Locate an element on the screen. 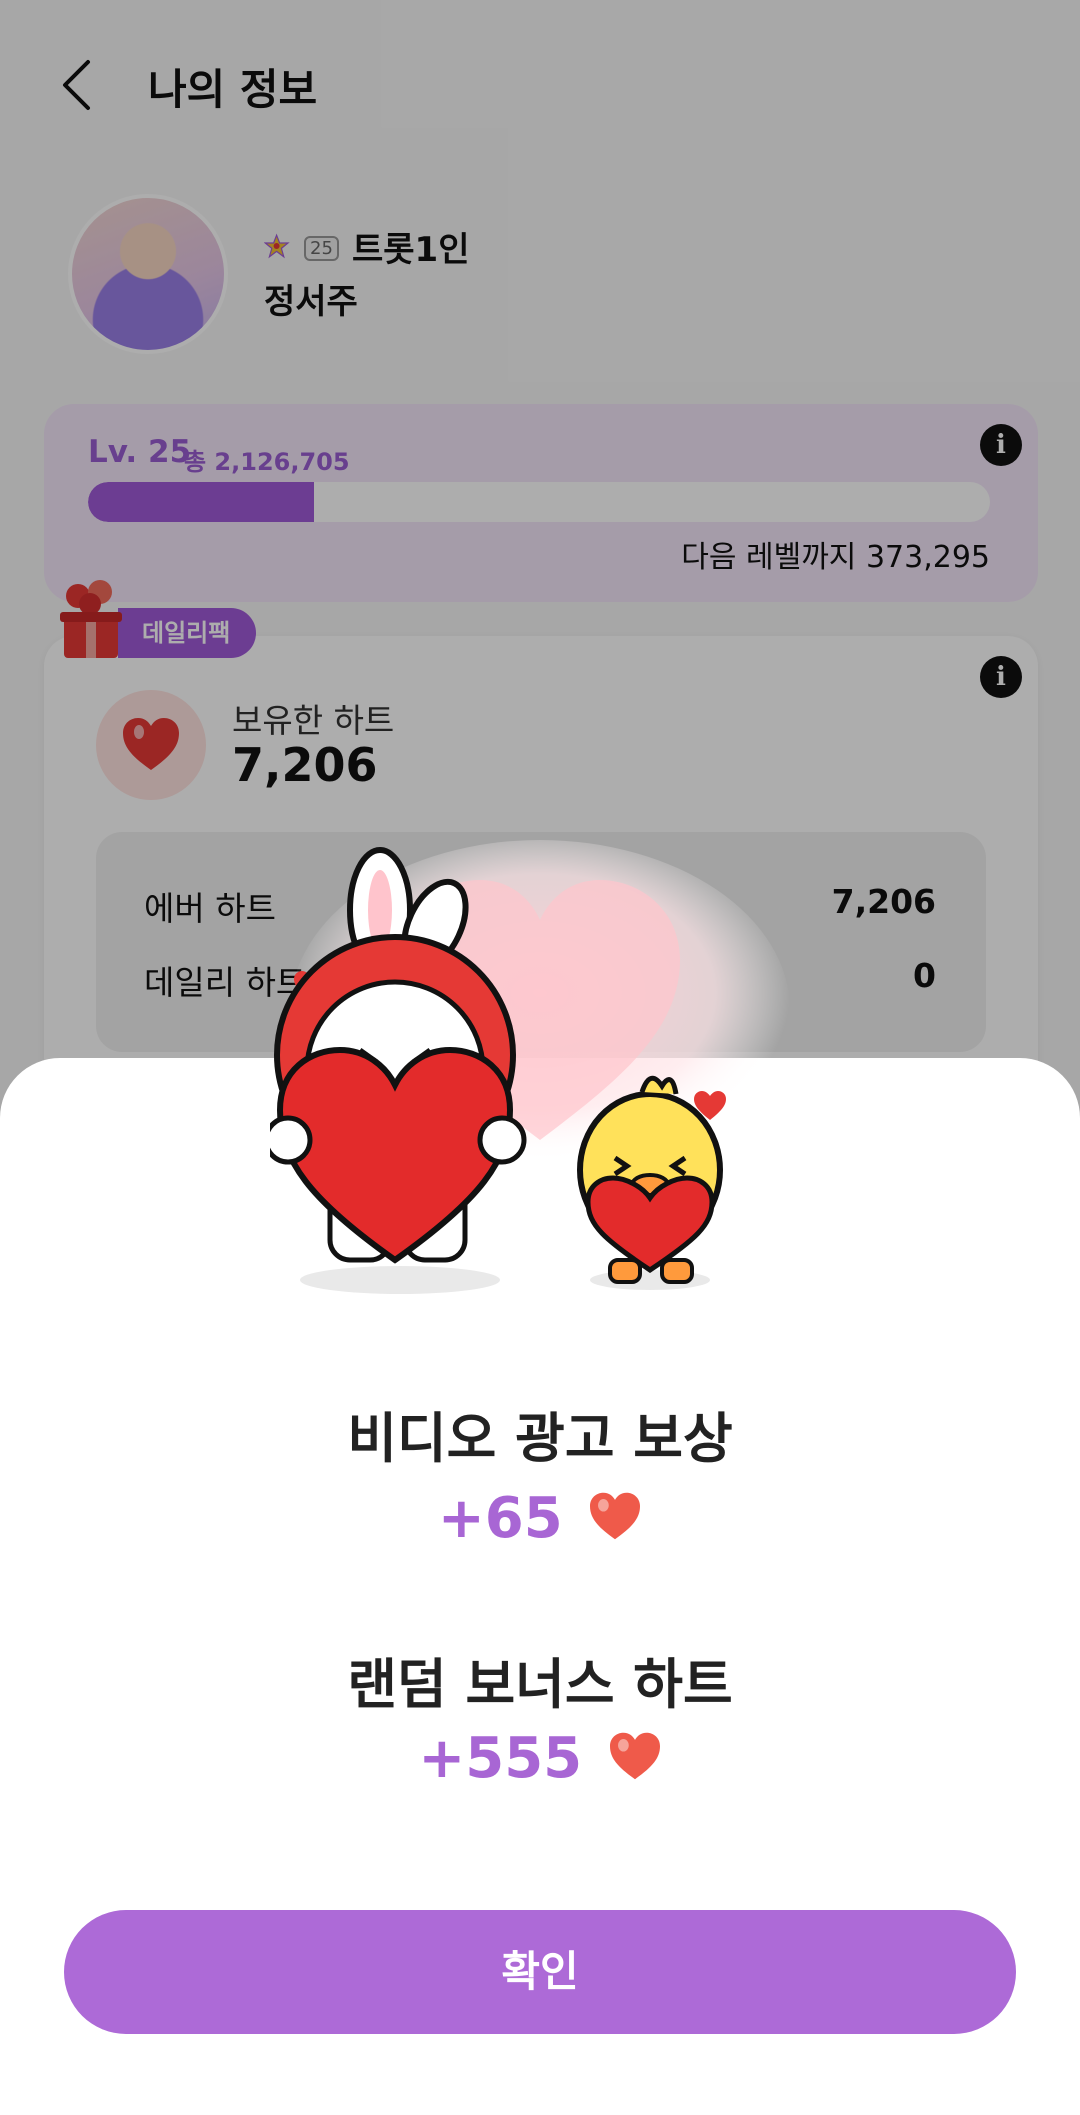 The width and height of the screenshot is (1080, 2115). video-ad-reward-amount: +65 is located at coordinates (540, 1518).